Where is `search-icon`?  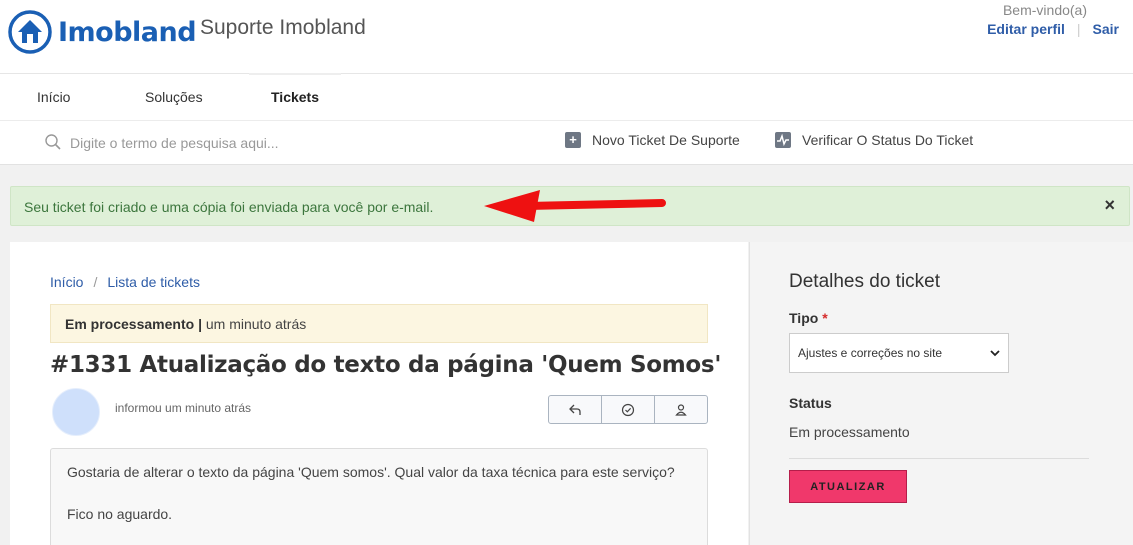 search-icon is located at coordinates (53, 142).